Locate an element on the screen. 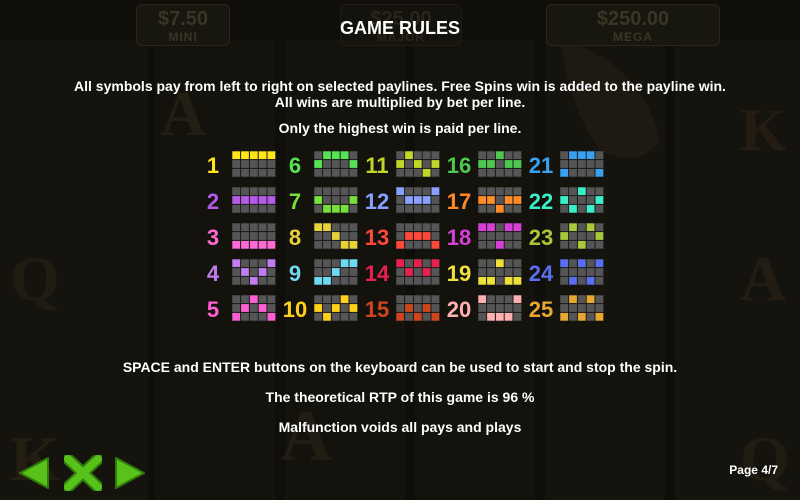  page-title: GAME RULES is located at coordinates (399, 28).